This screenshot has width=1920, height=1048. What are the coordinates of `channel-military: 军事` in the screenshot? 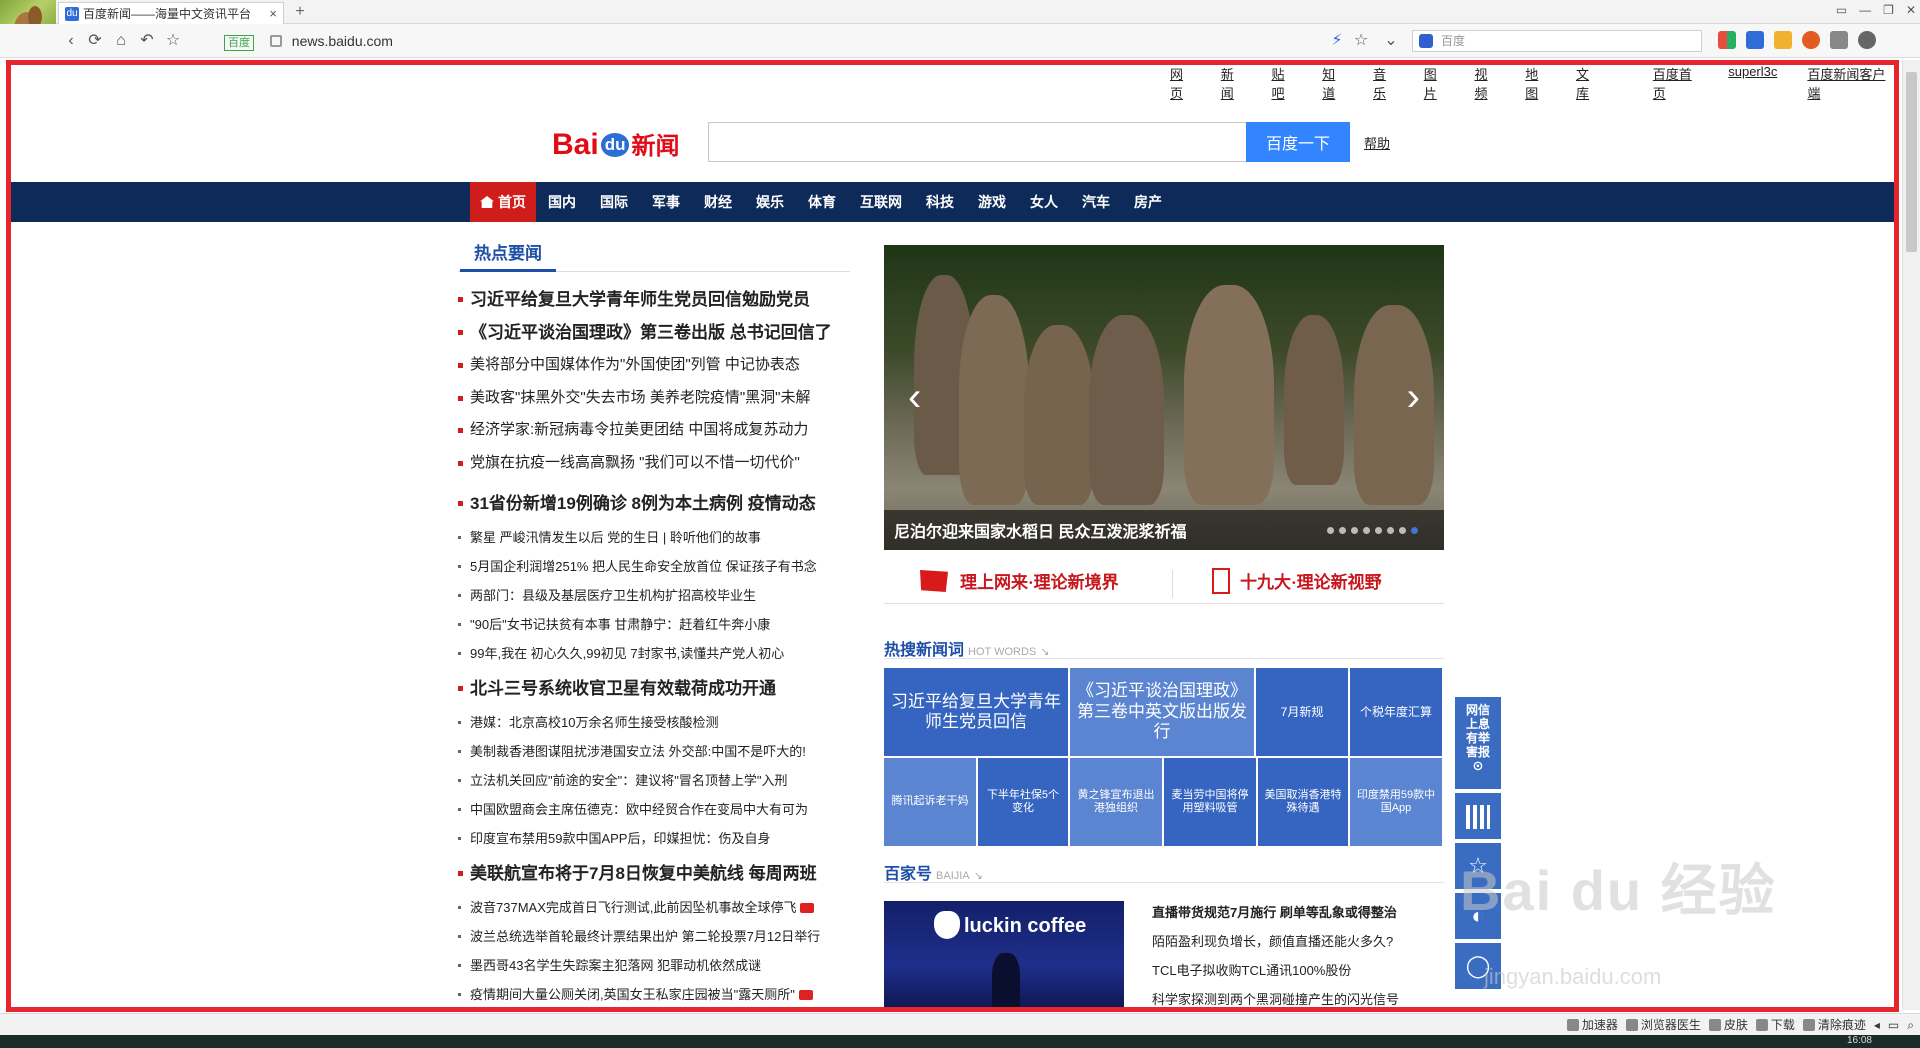 It's located at (666, 202).